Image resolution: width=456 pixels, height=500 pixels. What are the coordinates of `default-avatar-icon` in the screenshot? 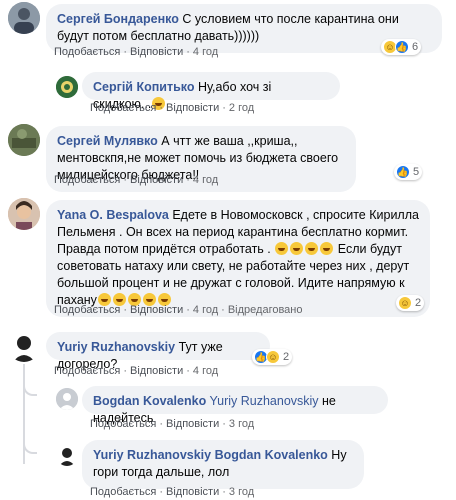 It's located at (67, 399).